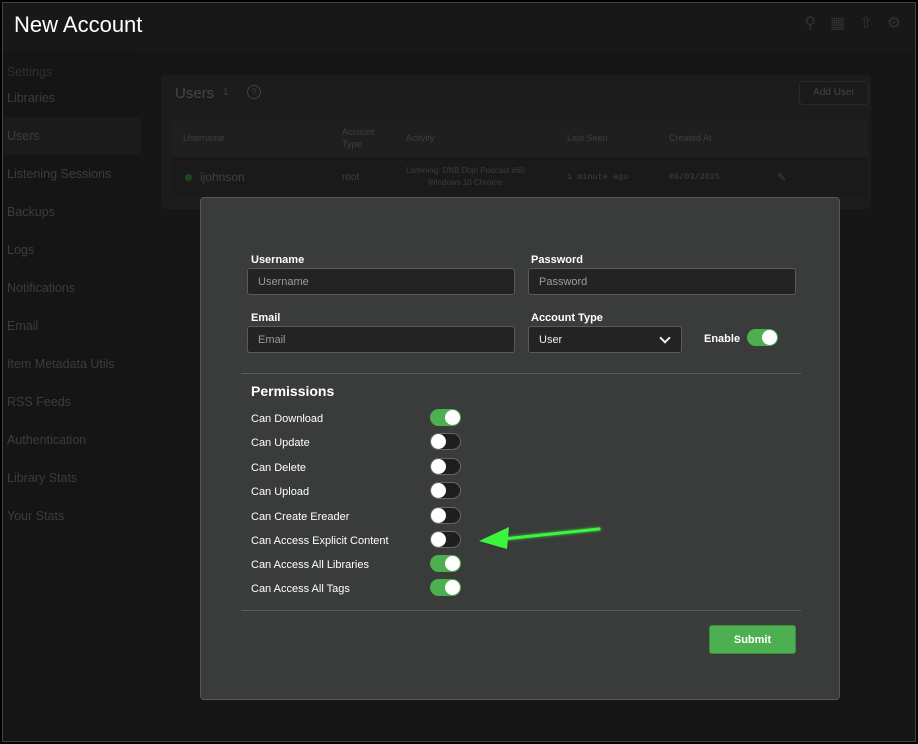 The height and width of the screenshot is (744, 918). I want to click on toggle-can-access-explicit-content, so click(445, 539).